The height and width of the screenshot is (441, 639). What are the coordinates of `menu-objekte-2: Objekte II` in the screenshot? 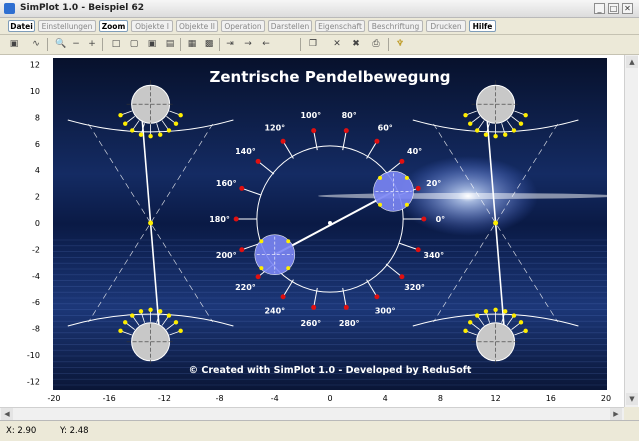 It's located at (197, 26).